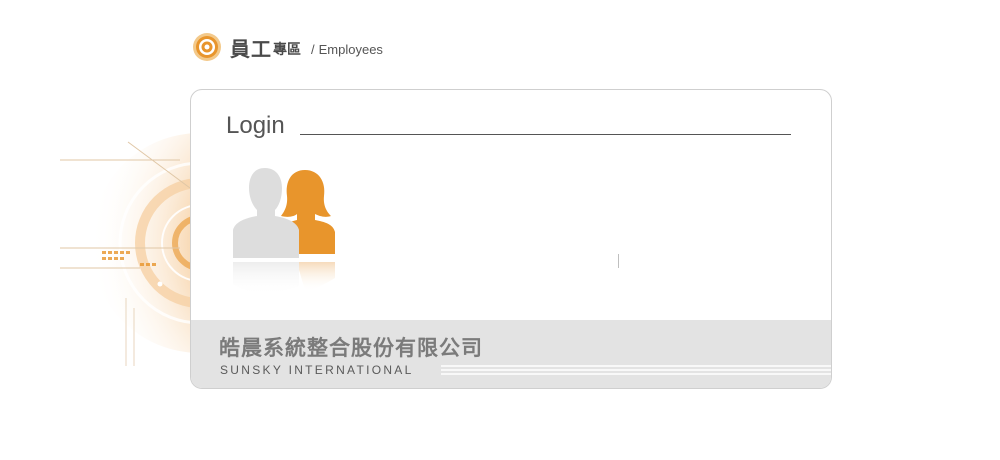 The height and width of the screenshot is (460, 1000). Describe the element at coordinates (545, 134) in the screenshot. I see `heading-rule` at that location.